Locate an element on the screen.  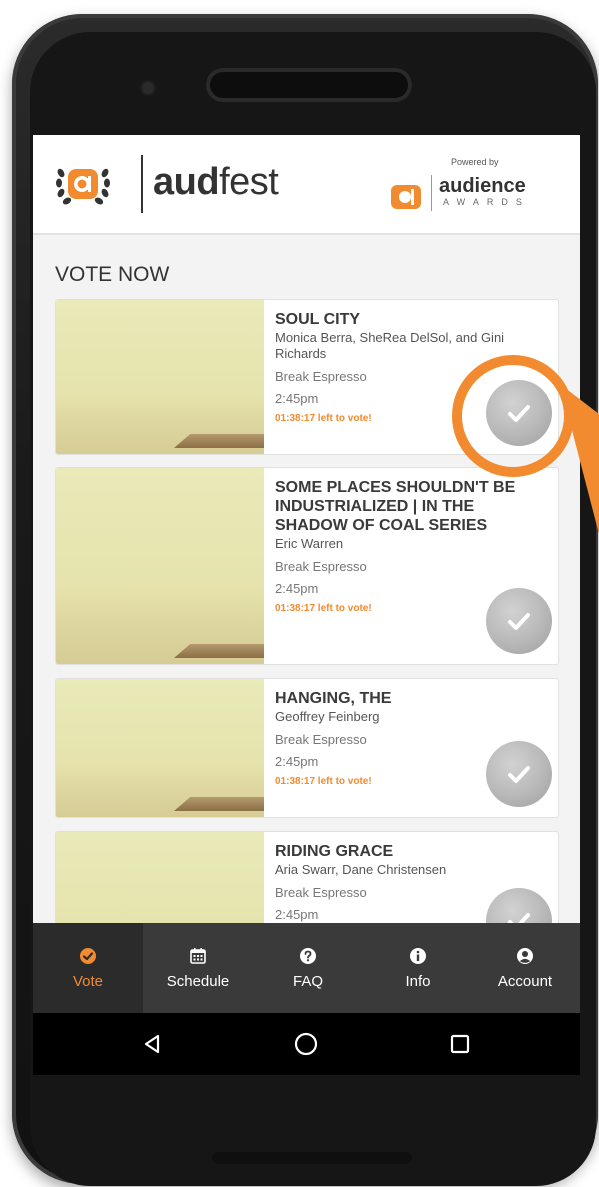
audience-awards-logo-icon is located at coordinates (406, 197).